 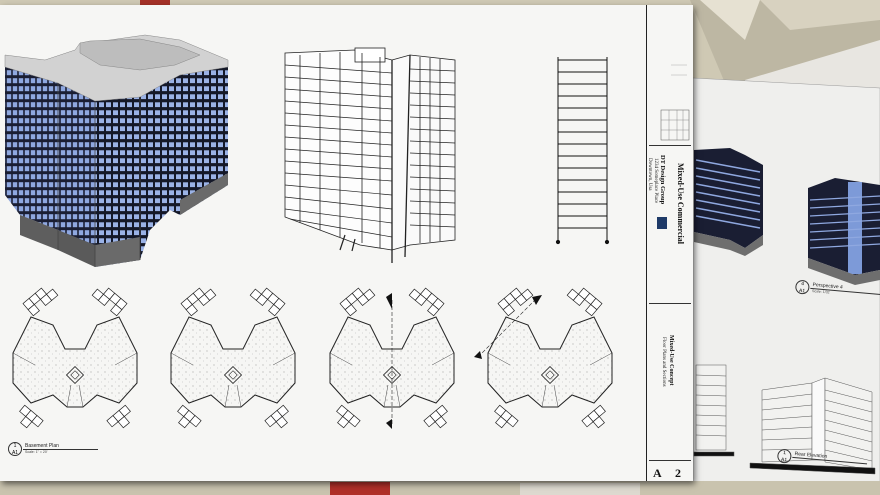 I want to click on bg-tower-right, so click(x=844, y=231).